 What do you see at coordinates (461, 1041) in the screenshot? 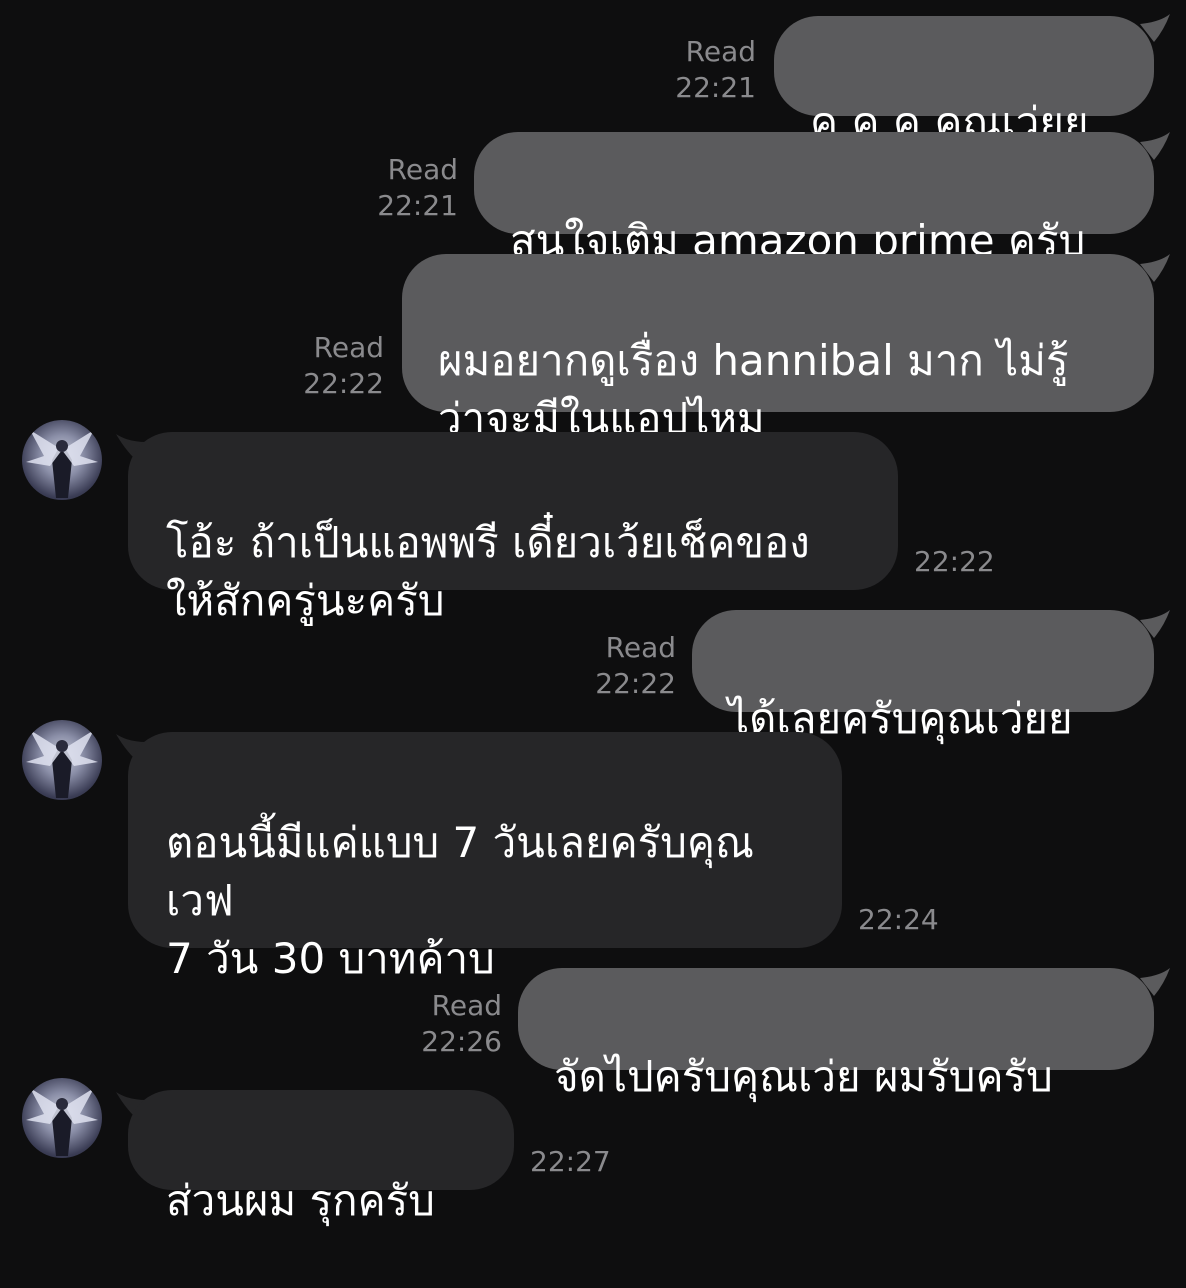
I see `message-time: 22:26` at bounding box center [461, 1041].